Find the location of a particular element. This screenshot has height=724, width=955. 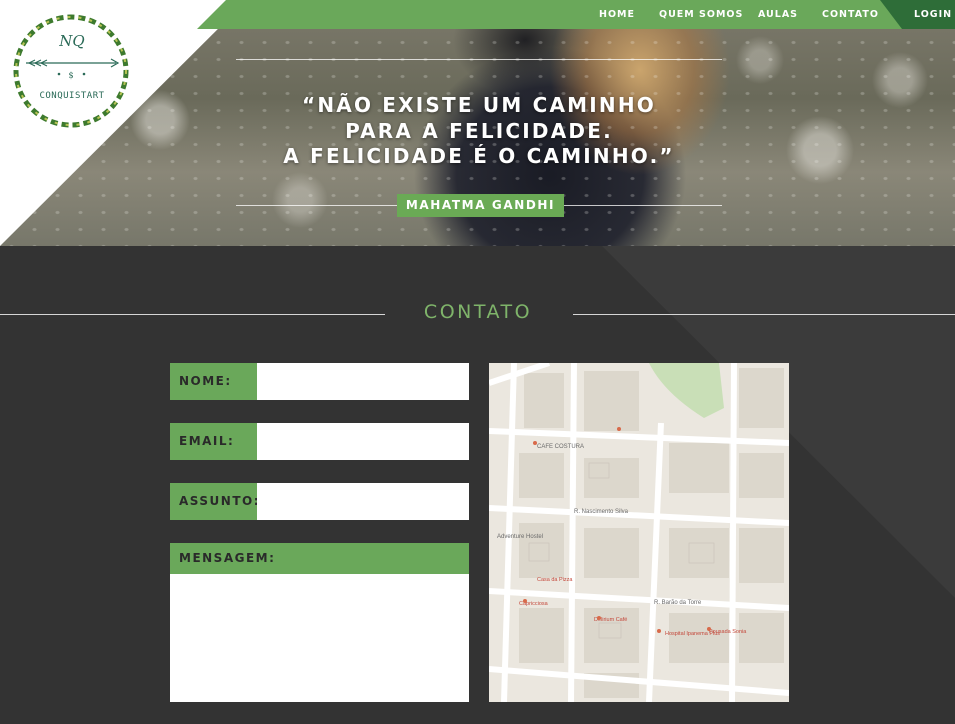

name-field: NOME: is located at coordinates (319, 381).